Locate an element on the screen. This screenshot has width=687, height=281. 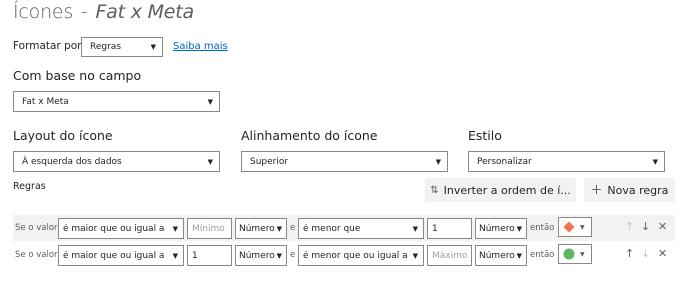
icon-layout-dropdown: À esquerda dos dados ▼ is located at coordinates (116, 161).